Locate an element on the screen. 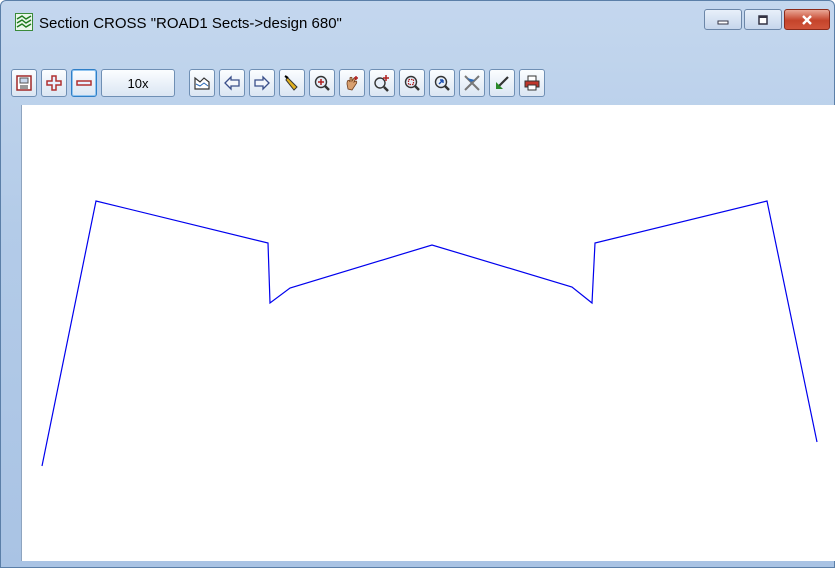 This screenshot has height=568, width=835. section-view-icon is located at coordinates (24, 22).